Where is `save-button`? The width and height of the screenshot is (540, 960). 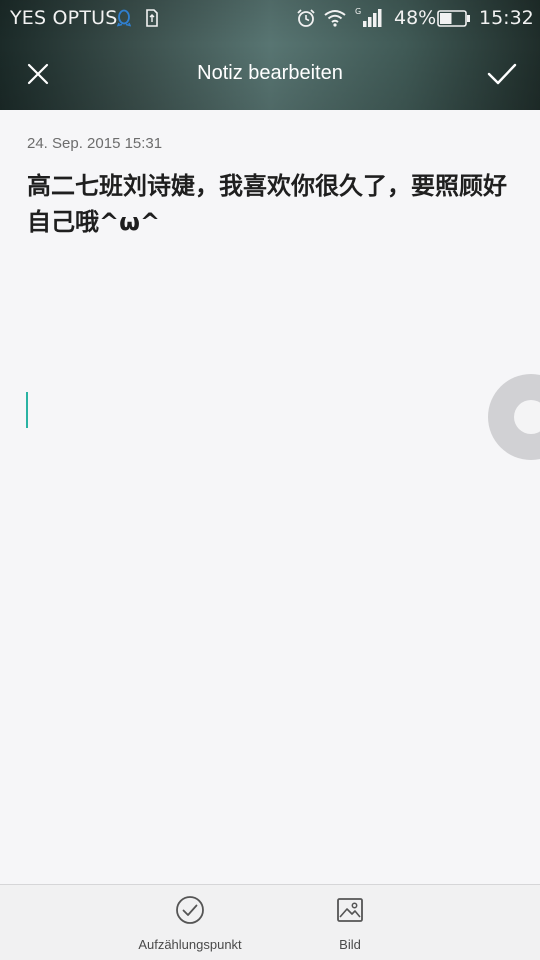
save-button is located at coordinates (502, 74).